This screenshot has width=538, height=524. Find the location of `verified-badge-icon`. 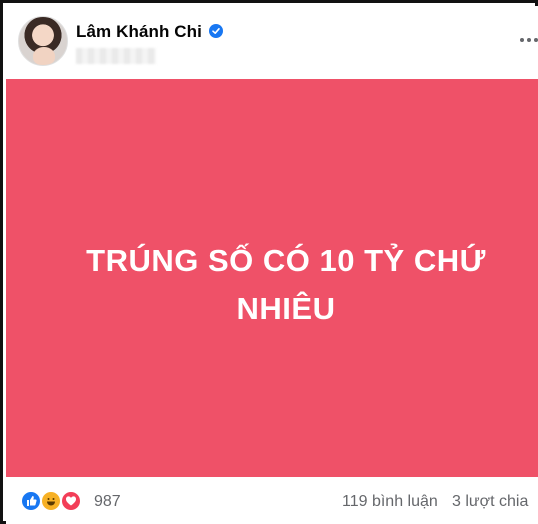

verified-badge-icon is located at coordinates (216, 31).